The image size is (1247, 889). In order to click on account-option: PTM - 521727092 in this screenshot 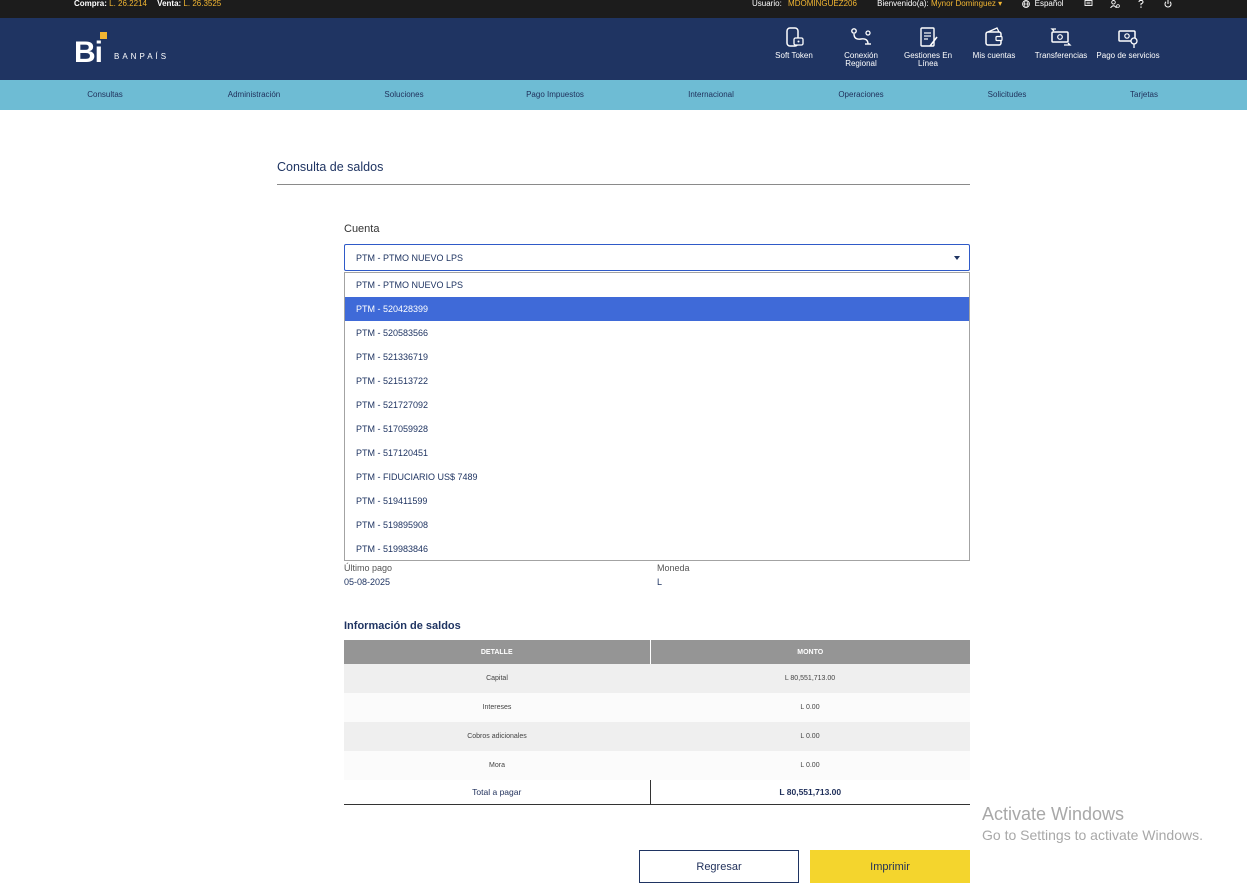, I will do `click(657, 405)`.